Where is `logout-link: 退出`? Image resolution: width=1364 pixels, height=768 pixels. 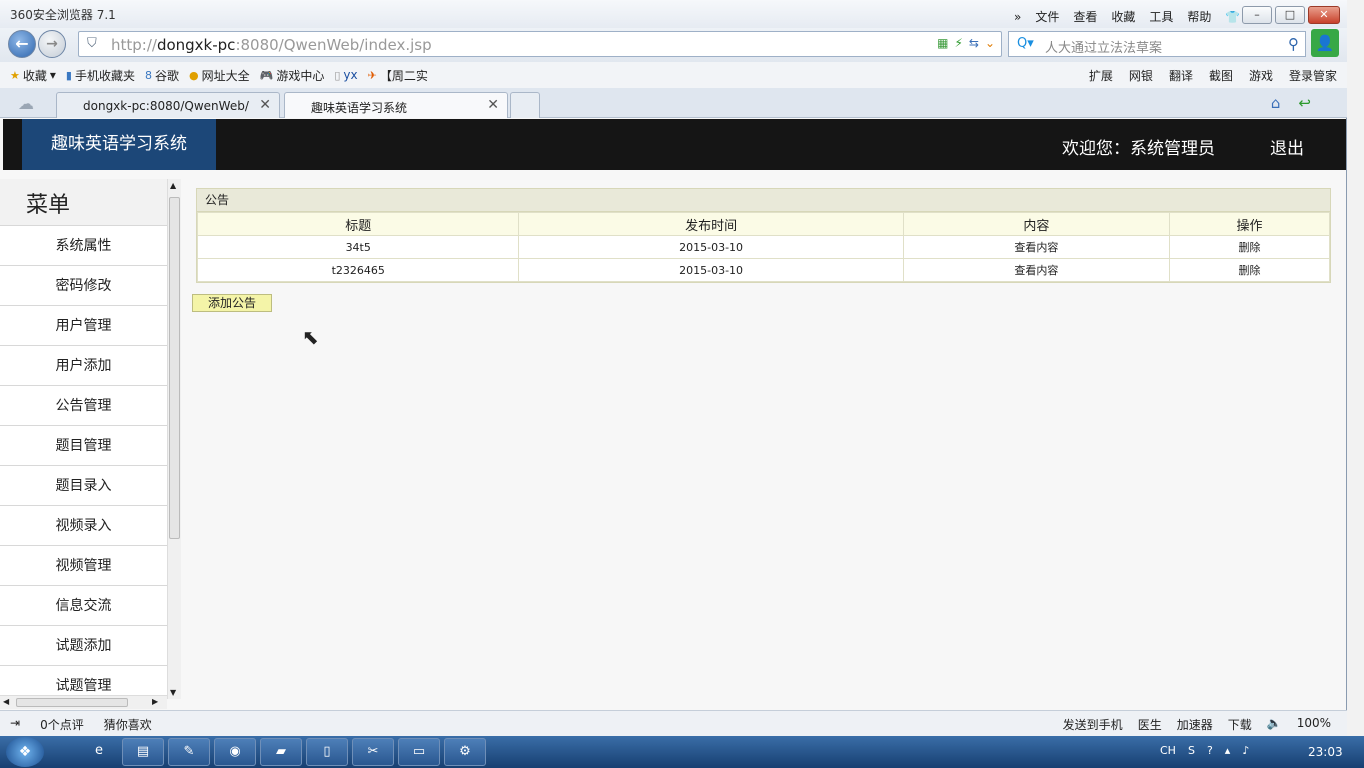 logout-link: 退出 is located at coordinates (1287, 146).